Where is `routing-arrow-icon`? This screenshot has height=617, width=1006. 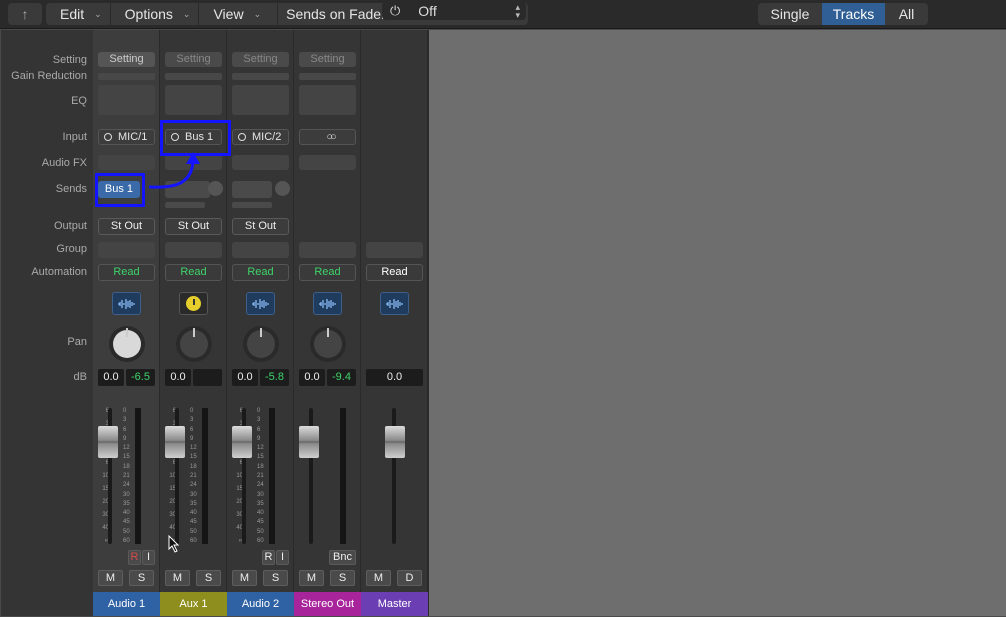
routing-arrow-icon is located at coordinates (174, 170).